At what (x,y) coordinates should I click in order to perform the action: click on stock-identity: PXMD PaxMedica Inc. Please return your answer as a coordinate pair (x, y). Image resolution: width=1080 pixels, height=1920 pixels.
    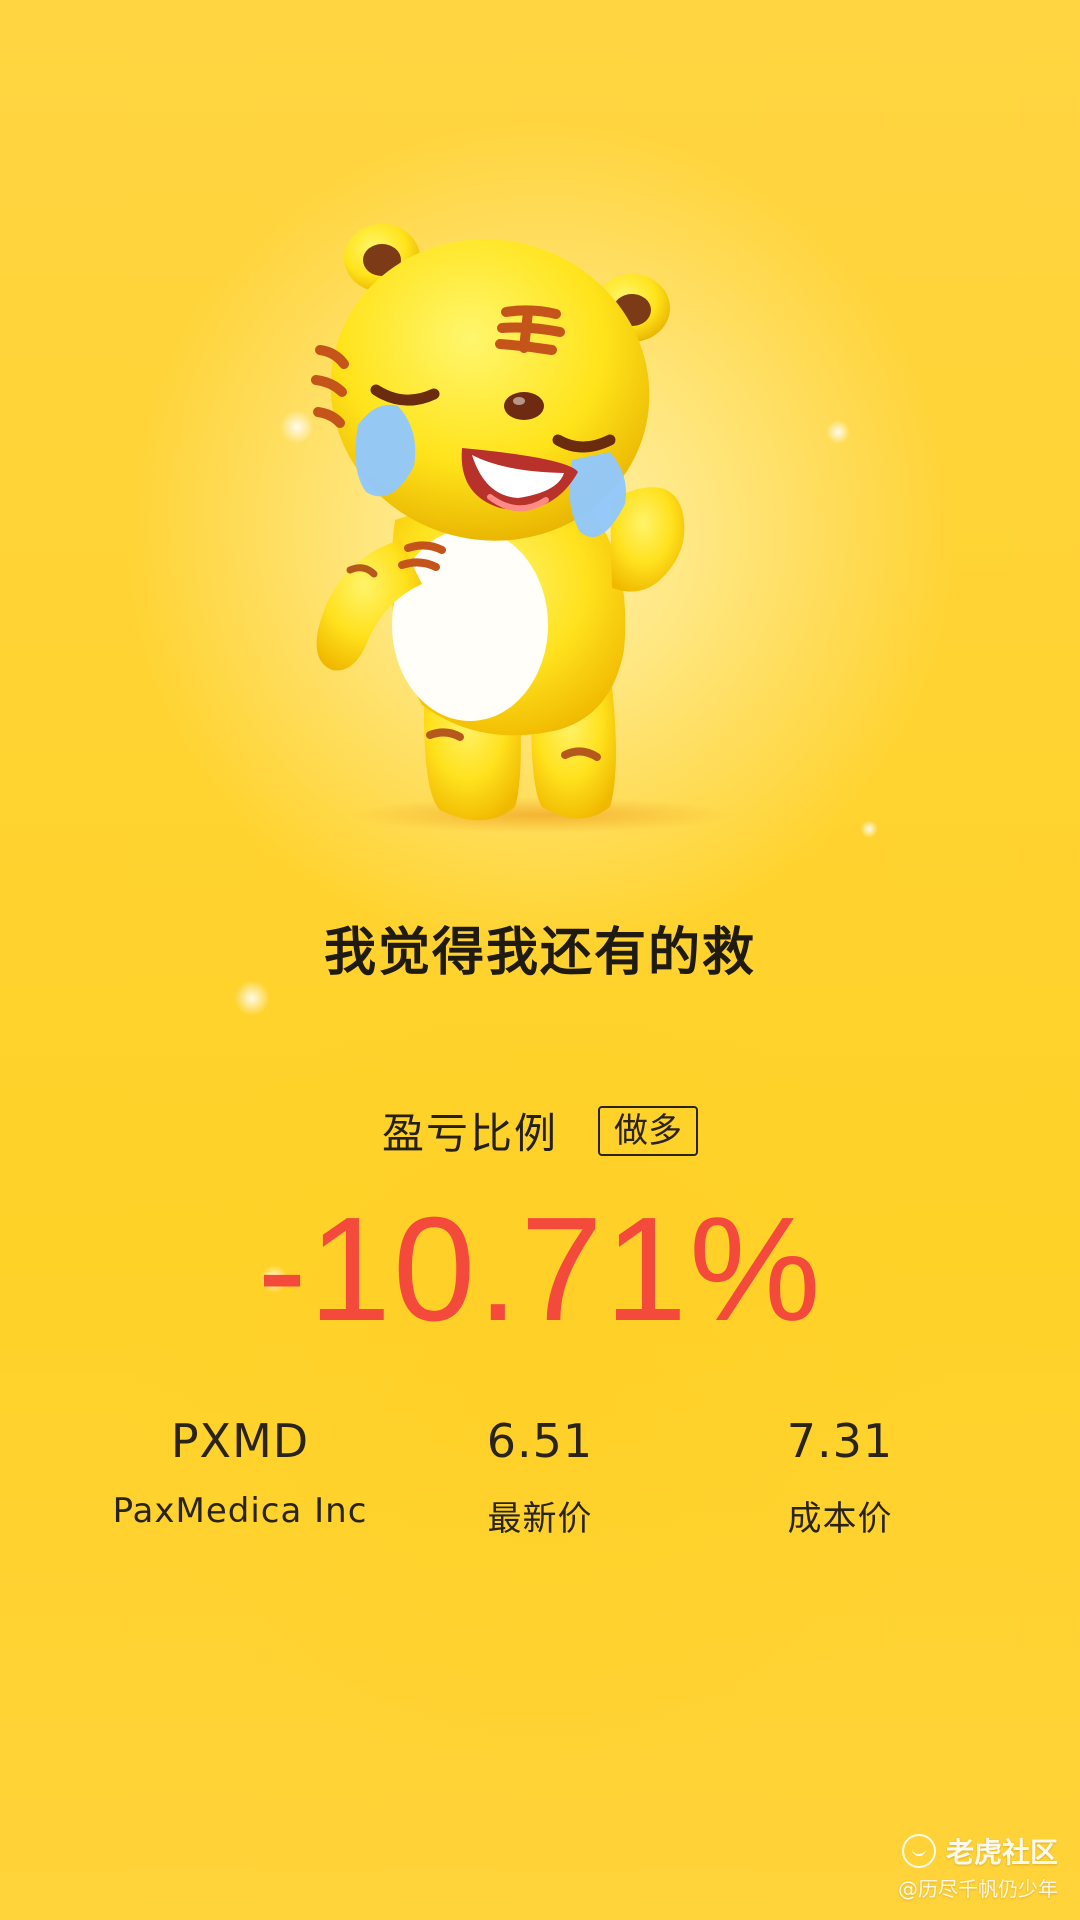
    Looking at the image, I should click on (240, 1477).